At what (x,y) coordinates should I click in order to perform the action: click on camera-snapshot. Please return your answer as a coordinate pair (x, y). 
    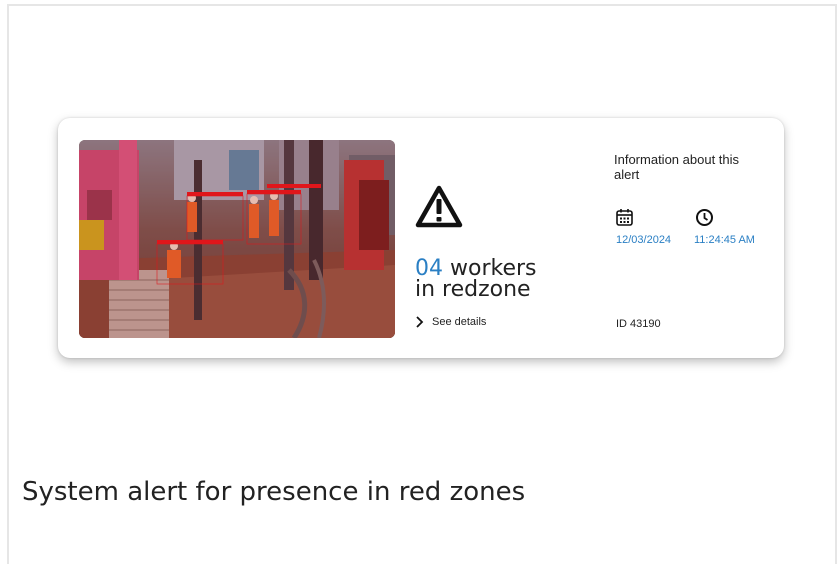
    Looking at the image, I should click on (237, 239).